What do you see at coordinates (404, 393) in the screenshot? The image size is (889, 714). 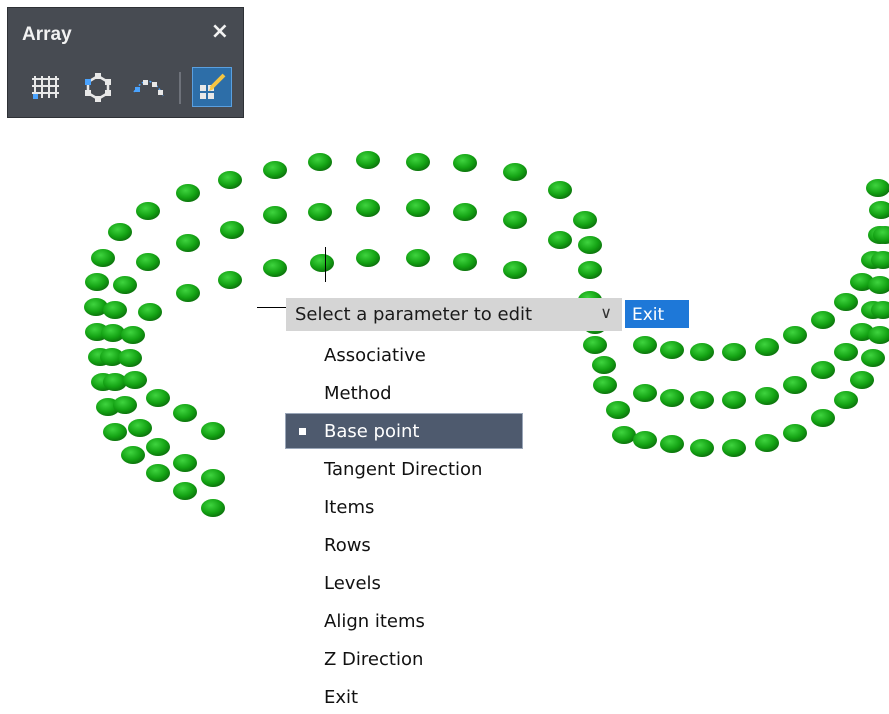 I see `menu-item-method: Method` at bounding box center [404, 393].